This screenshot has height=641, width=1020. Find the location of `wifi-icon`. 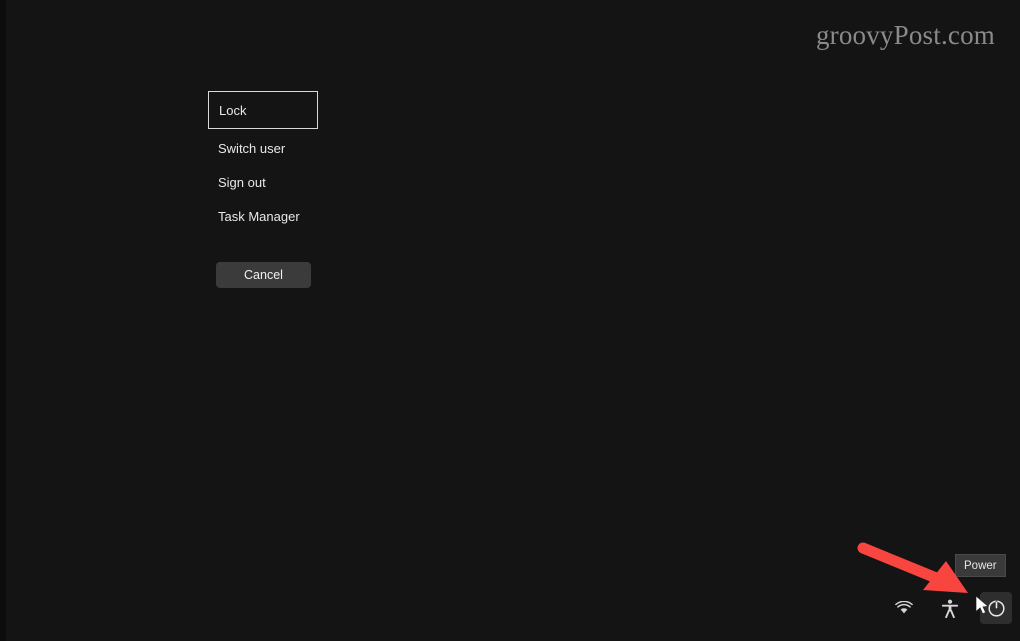

wifi-icon is located at coordinates (904, 608).